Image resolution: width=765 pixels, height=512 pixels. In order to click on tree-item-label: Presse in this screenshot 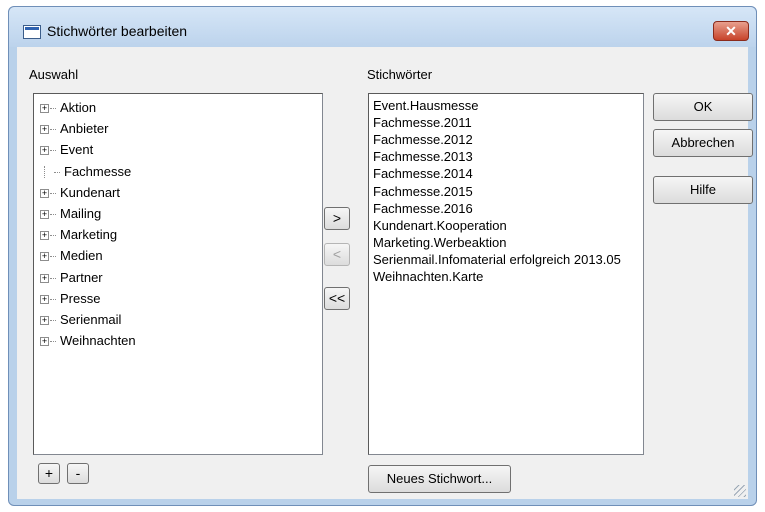, I will do `click(80, 298)`.